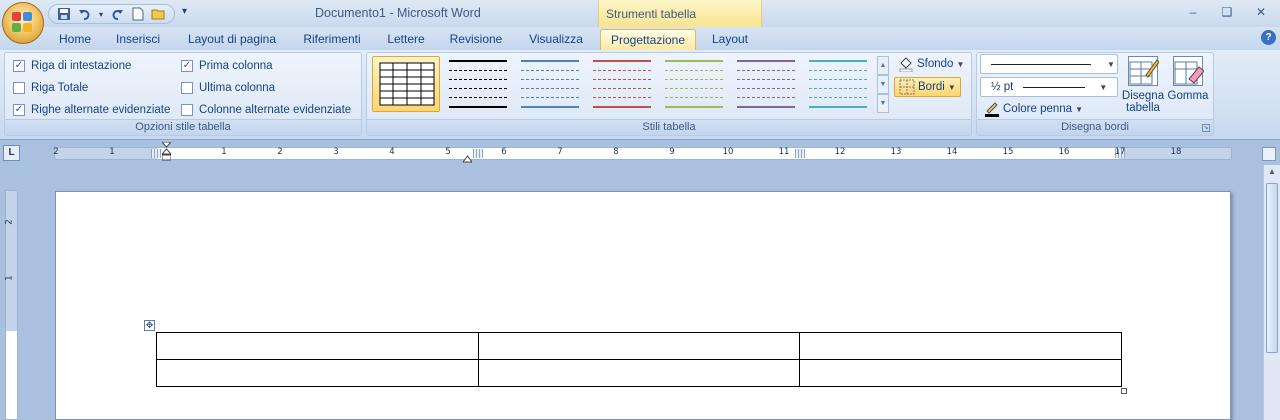 The image size is (1280, 420). What do you see at coordinates (1261, 12) in the screenshot?
I see `close-icon: ✕` at bounding box center [1261, 12].